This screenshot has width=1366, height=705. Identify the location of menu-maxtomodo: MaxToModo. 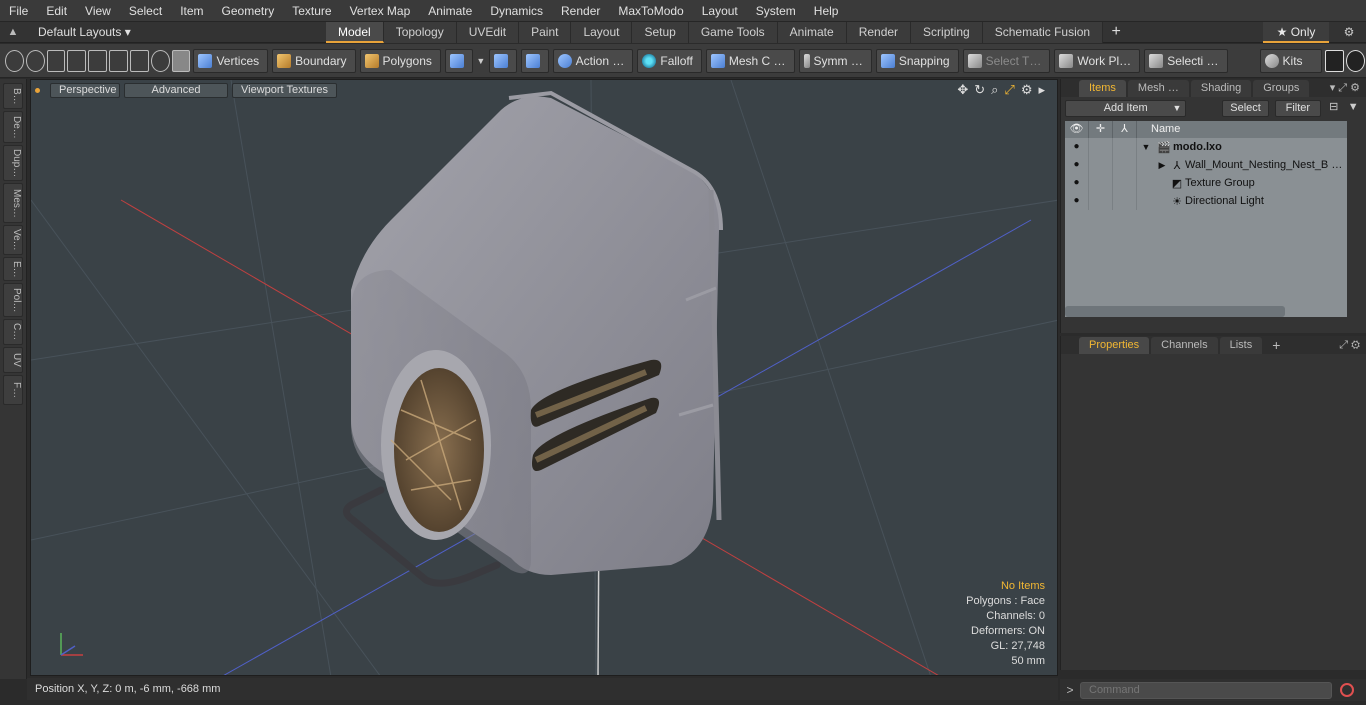
(650, 11).